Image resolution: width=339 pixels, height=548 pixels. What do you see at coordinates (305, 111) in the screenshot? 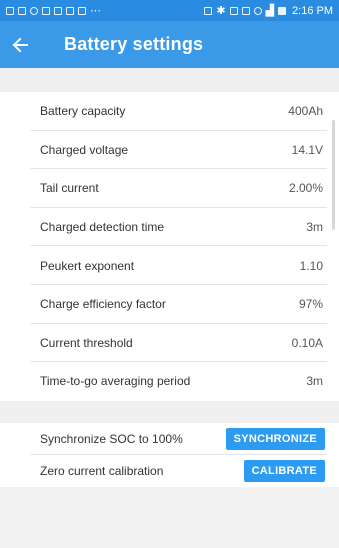
I see `setting-value: 400Ah` at bounding box center [305, 111].